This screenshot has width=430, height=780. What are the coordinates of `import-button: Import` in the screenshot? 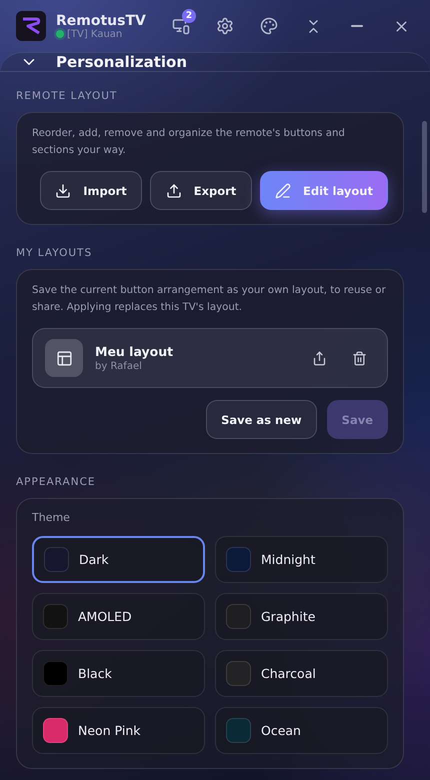 It's located at (91, 190).